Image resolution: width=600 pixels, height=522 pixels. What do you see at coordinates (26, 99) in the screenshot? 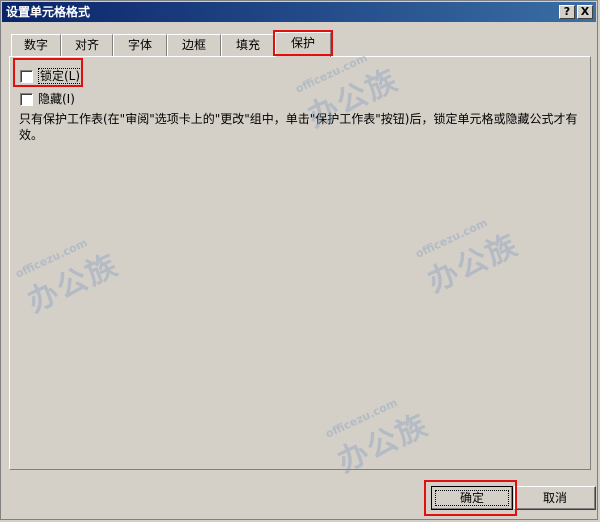
I see `hidden-checkbox` at bounding box center [26, 99].